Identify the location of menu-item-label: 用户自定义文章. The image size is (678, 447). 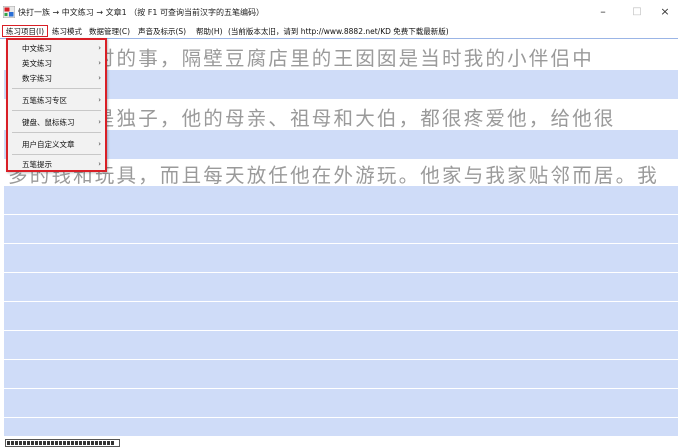
(48, 144).